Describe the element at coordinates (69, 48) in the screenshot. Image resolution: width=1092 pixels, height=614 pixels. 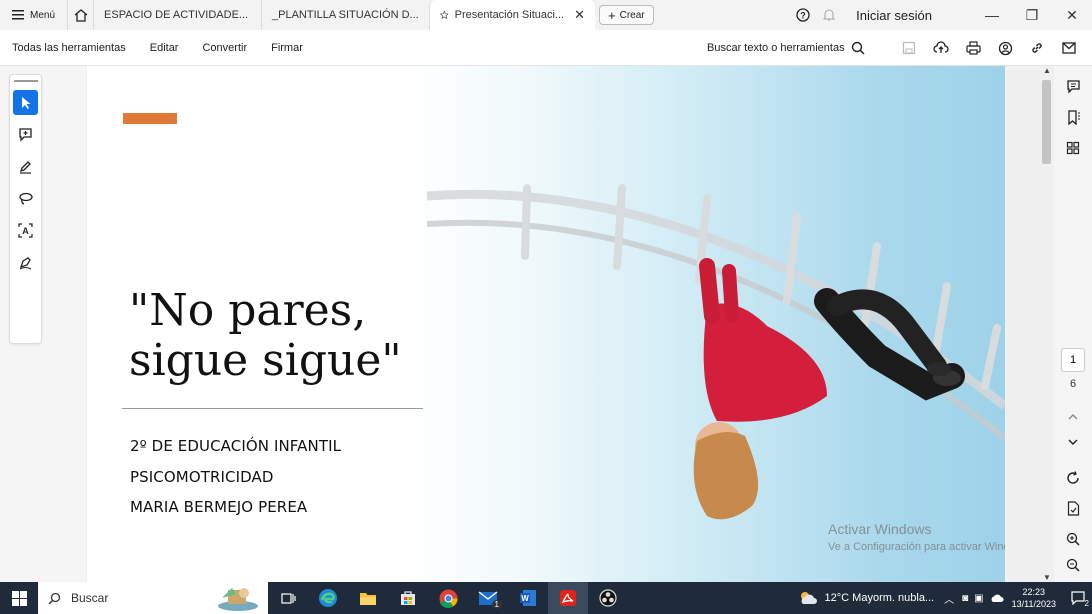
I see `menu-todas-herramientas: Todas las herramientas` at that location.